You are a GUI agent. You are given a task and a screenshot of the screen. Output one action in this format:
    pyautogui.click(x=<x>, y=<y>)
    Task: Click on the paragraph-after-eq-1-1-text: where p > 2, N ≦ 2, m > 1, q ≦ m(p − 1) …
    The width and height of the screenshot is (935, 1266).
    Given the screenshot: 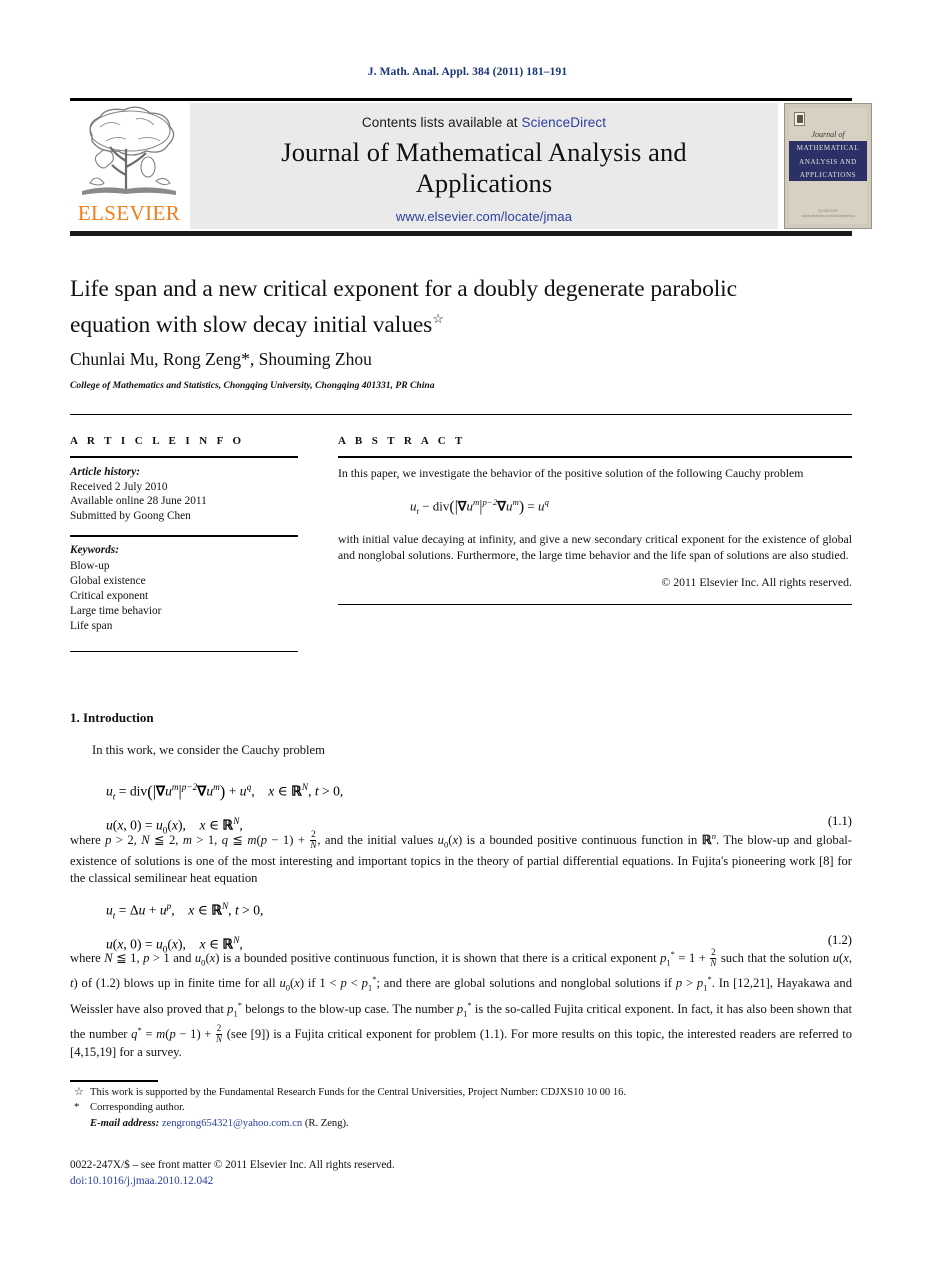 What is the action you would take?
    pyautogui.click(x=461, y=857)
    